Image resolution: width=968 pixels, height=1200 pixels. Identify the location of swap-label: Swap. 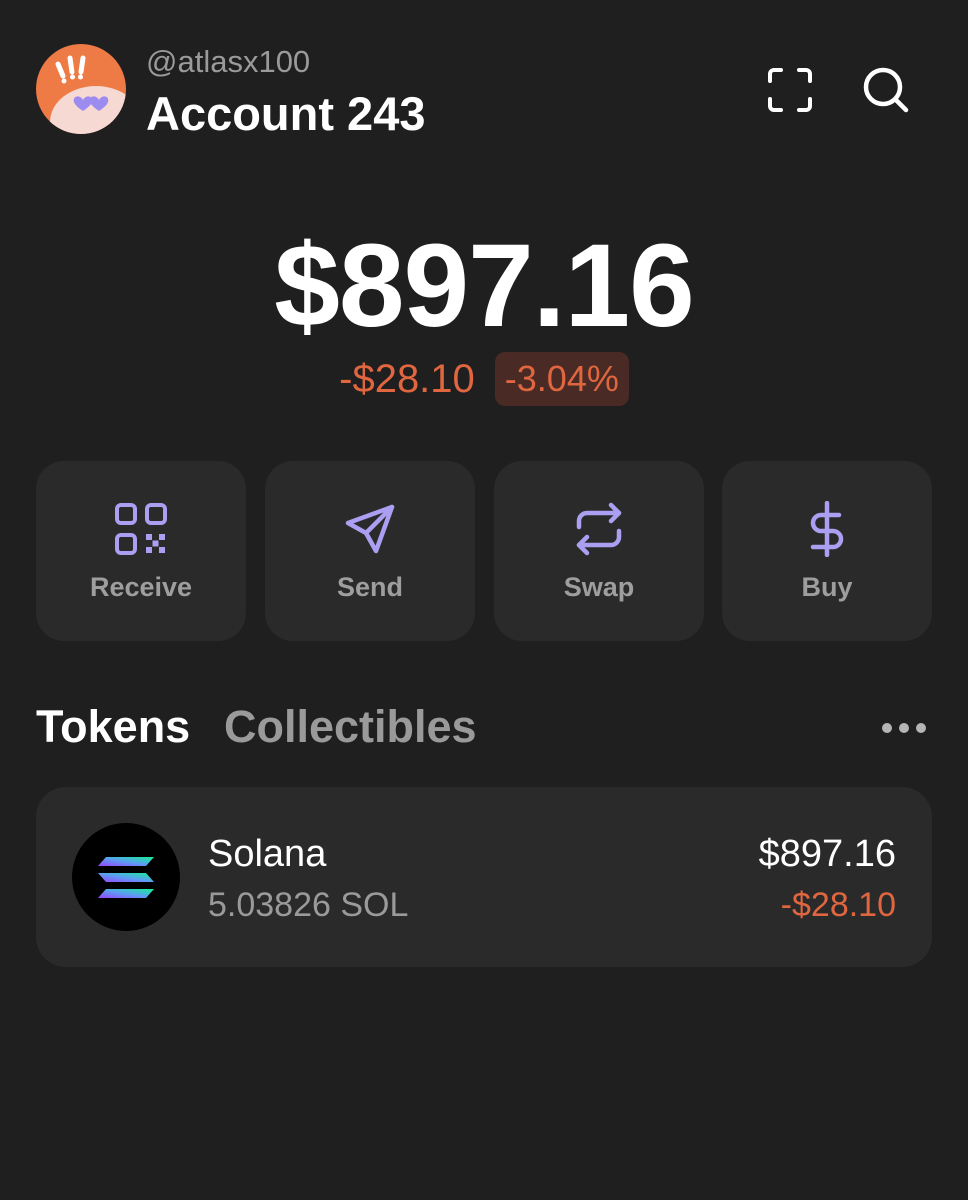
(599, 587).